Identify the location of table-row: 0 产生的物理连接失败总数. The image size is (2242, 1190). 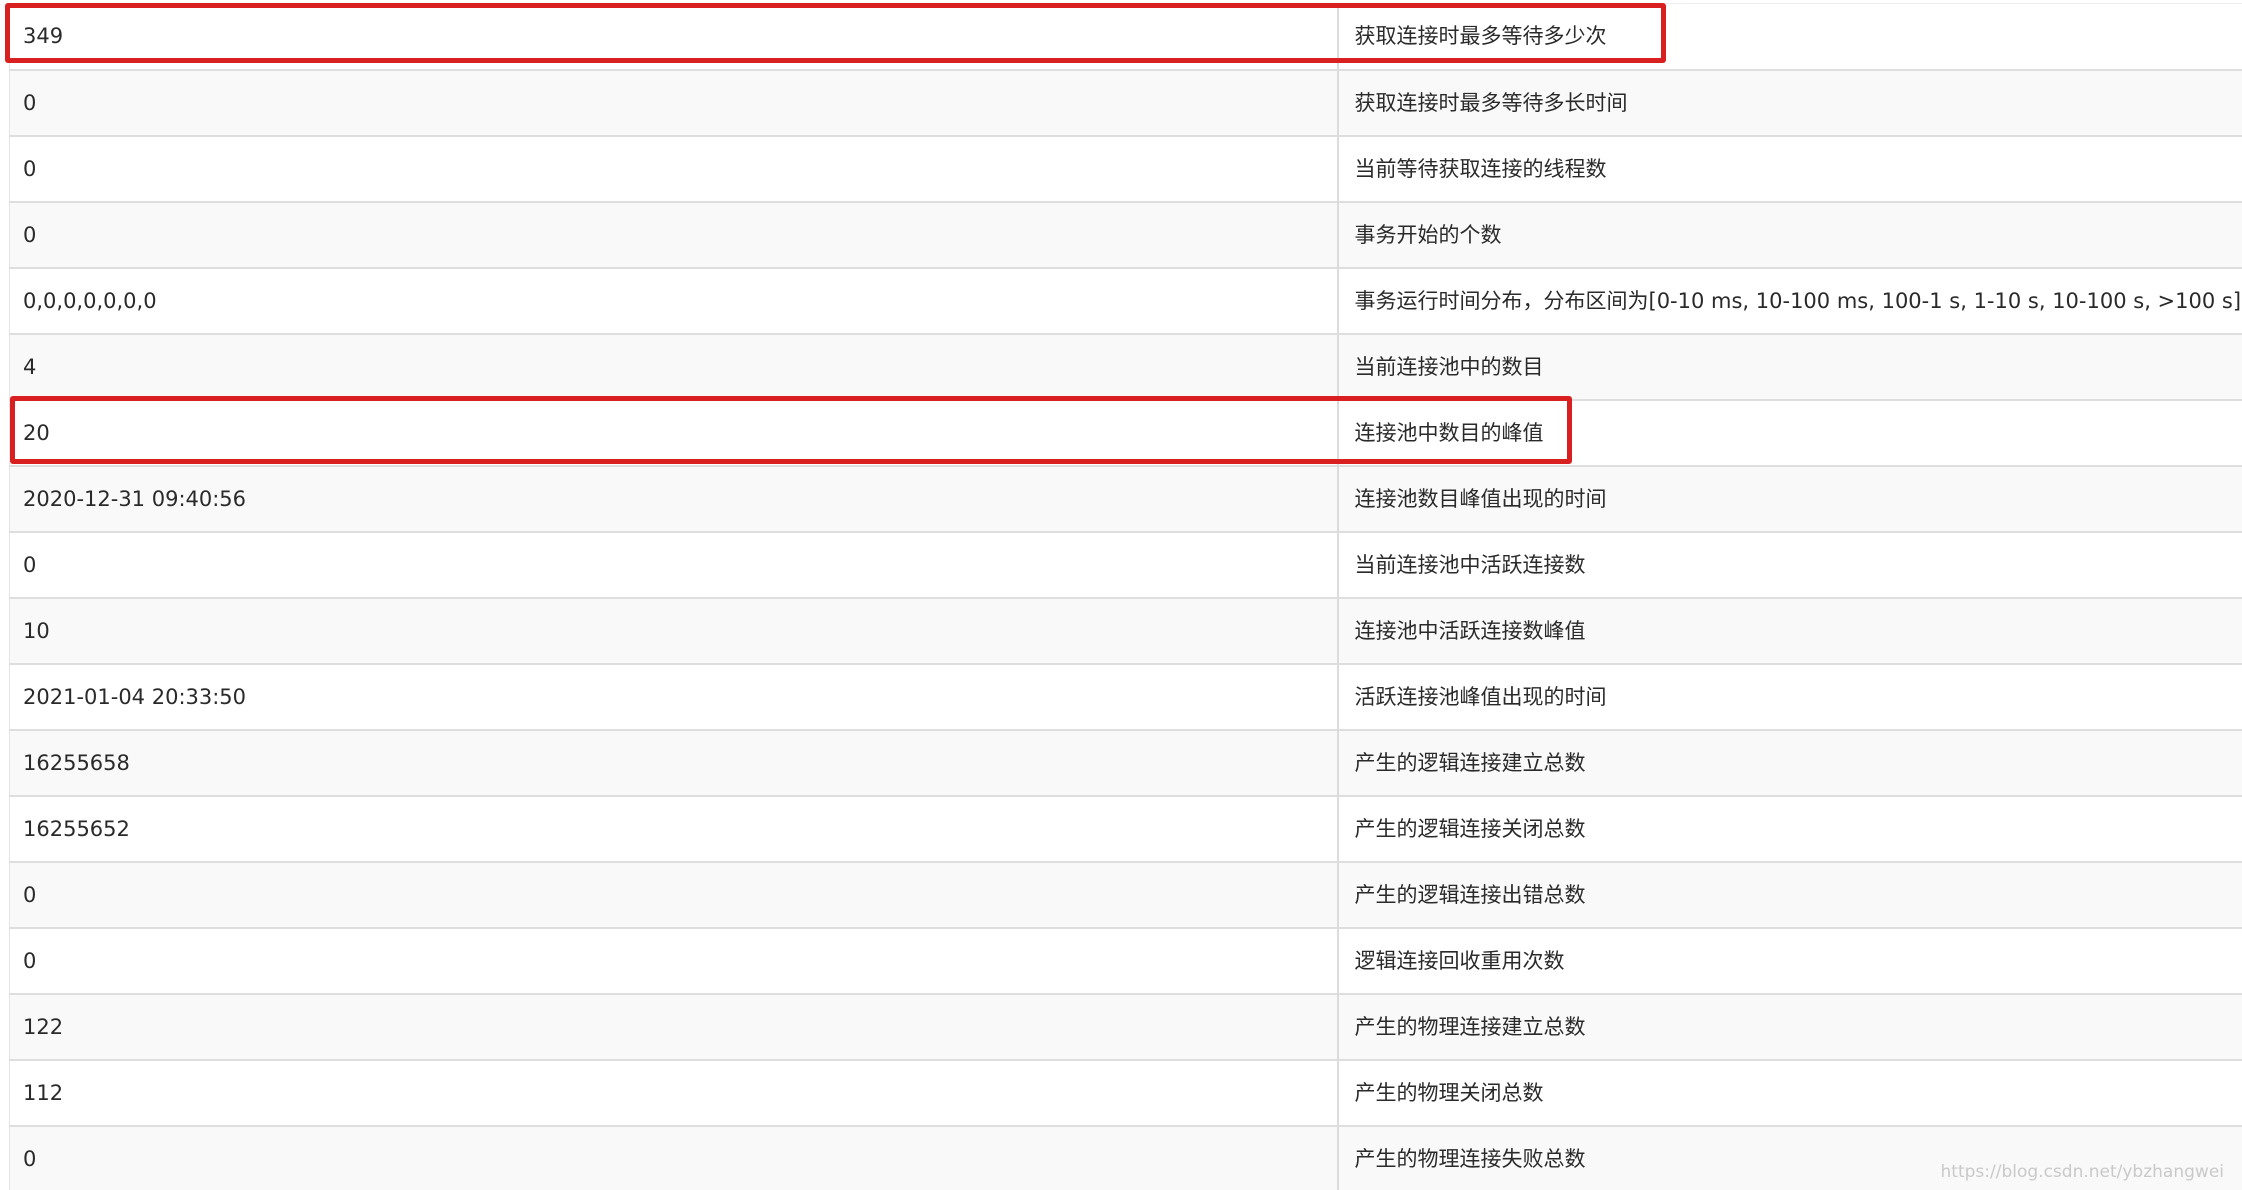
(1125, 1157).